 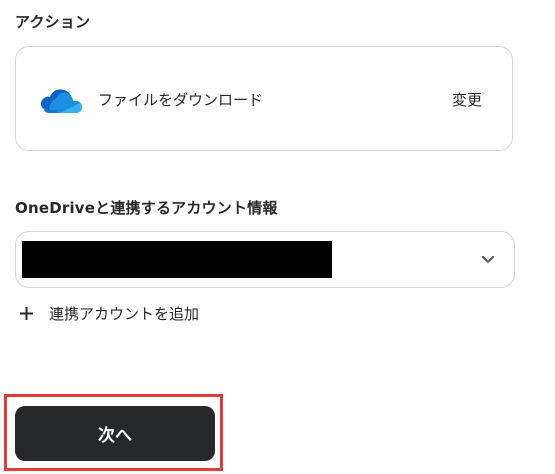 What do you see at coordinates (26, 313) in the screenshot?
I see `plus-icon` at bounding box center [26, 313].